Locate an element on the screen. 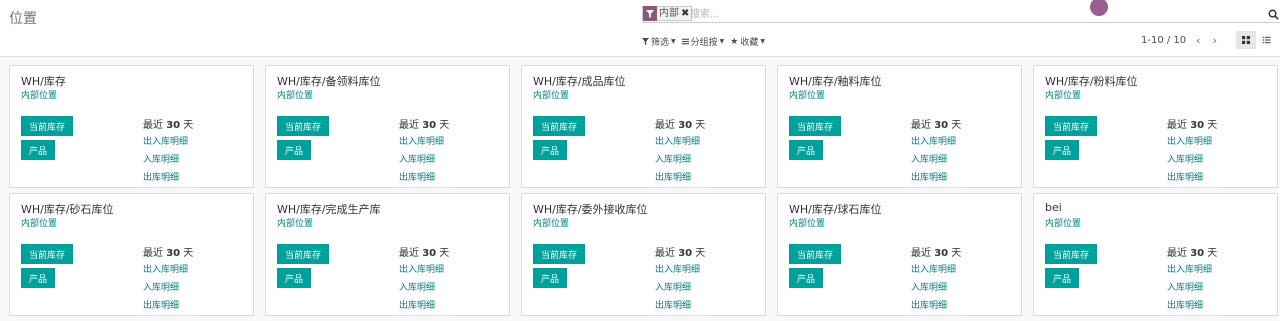 The height and width of the screenshot is (321, 1280). breadcrumb: 位置 is located at coordinates (23, 18).